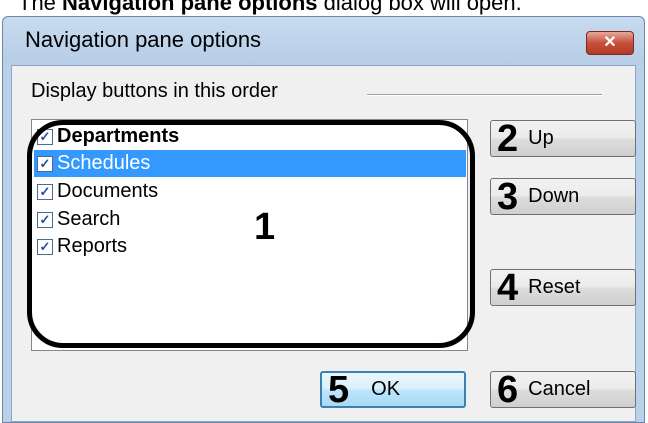  I want to click on list-item-label: Search, so click(89, 219).